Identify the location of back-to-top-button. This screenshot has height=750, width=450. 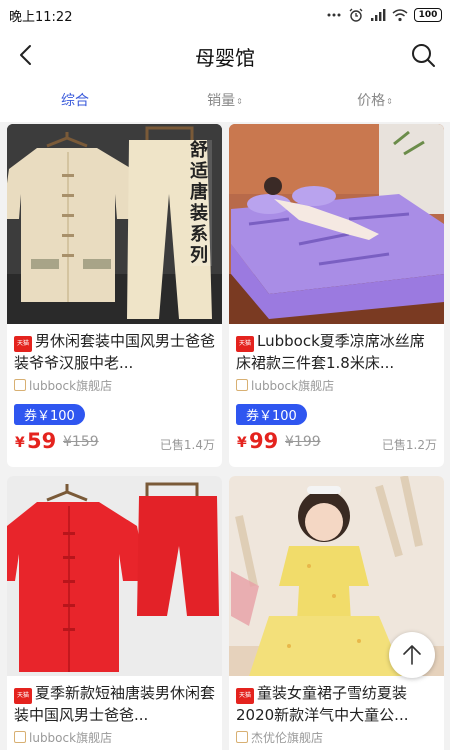
(412, 655).